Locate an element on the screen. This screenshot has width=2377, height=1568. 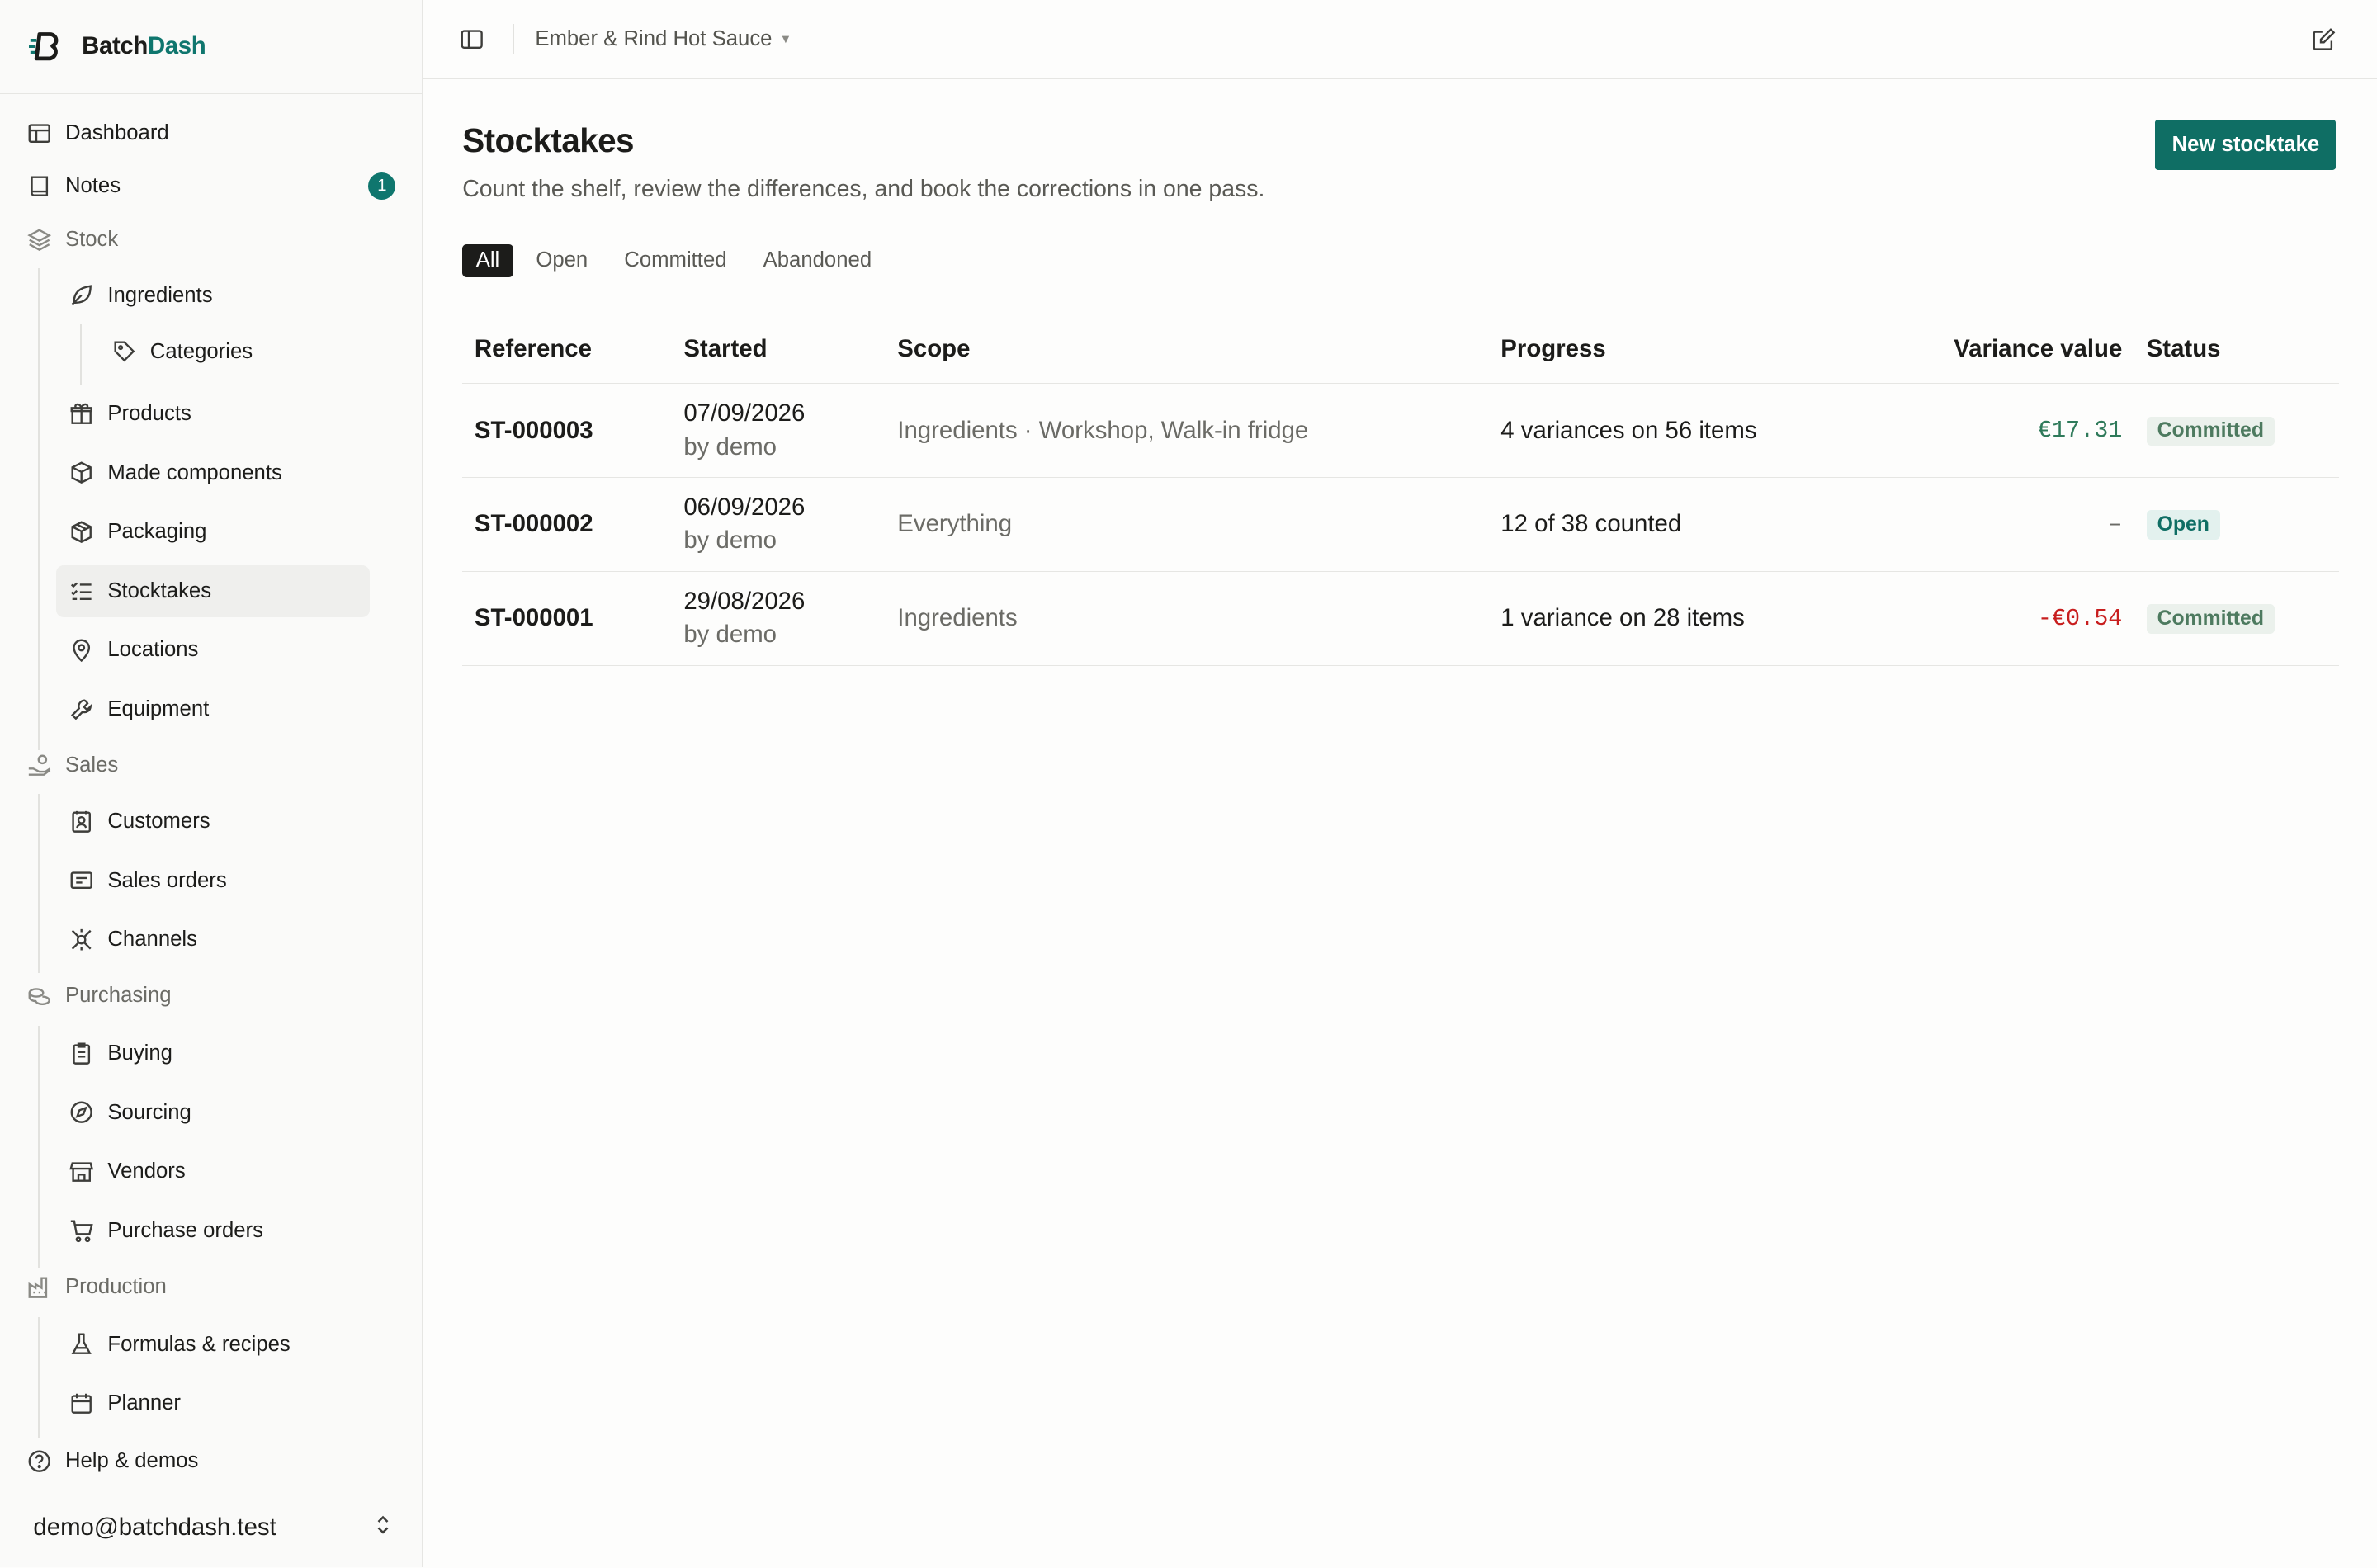
variance-value: €17.31 is located at coordinates (2001, 431).